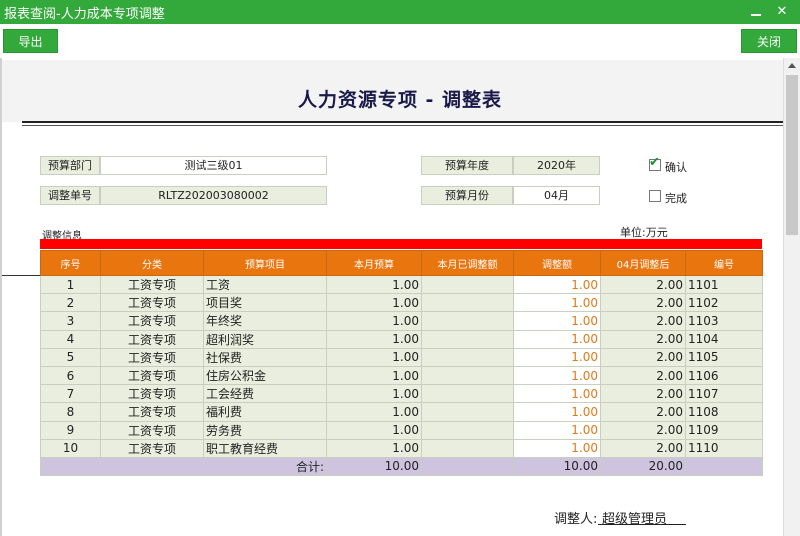  I want to click on window-close-button: ✕, so click(782, 12).